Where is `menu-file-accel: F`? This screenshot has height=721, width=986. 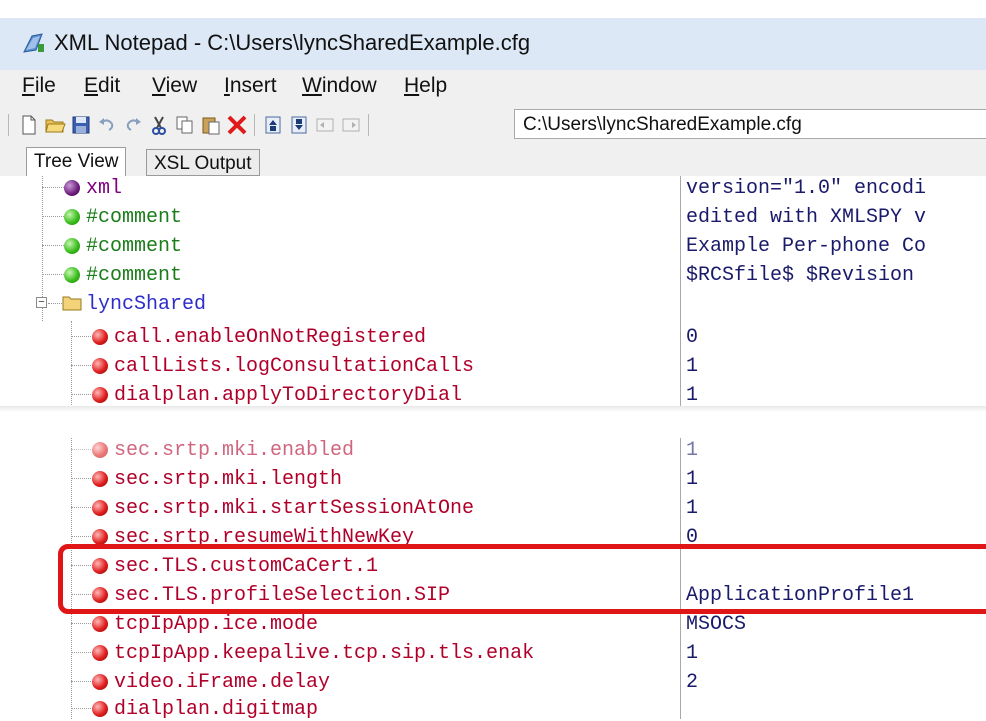 menu-file-accel: F is located at coordinates (28, 85).